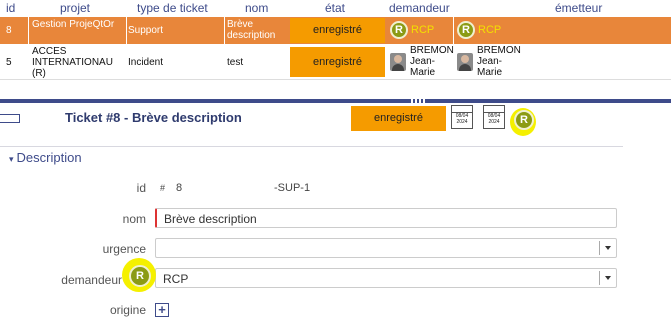  I want to click on cell-emetteur: BREMON Jean-Marie, so click(499, 61).